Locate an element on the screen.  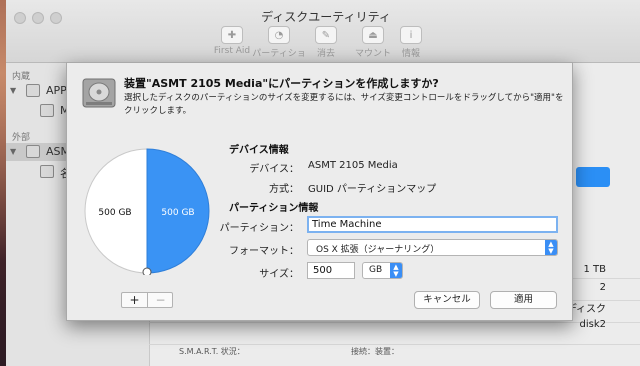
format-value: OS X 拡張（ジャーナリング） is located at coordinates (378, 250).